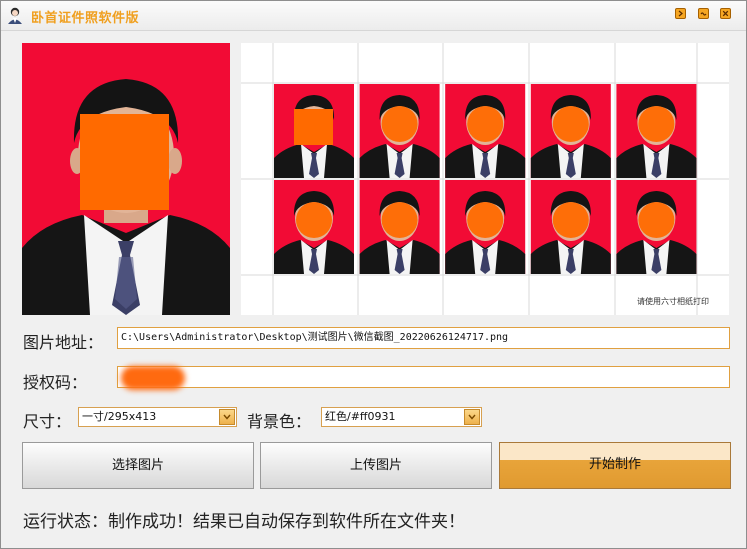 The width and height of the screenshot is (747, 549). I want to click on window-title: 卧首证件照软件版, so click(85, 18).